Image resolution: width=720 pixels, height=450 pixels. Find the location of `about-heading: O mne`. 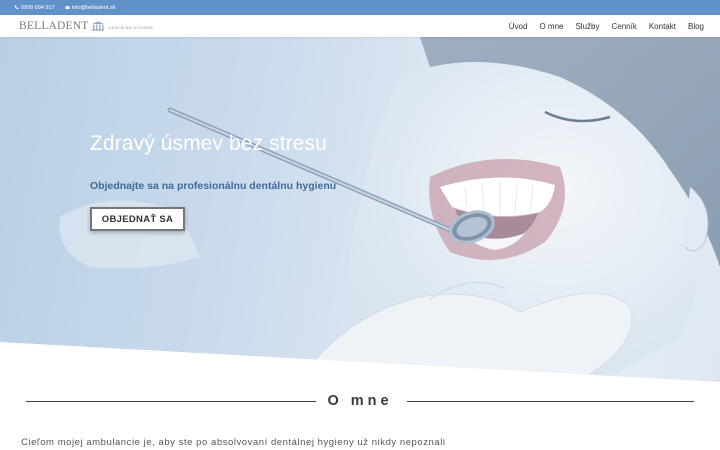

about-heading: O mne is located at coordinates (360, 401).